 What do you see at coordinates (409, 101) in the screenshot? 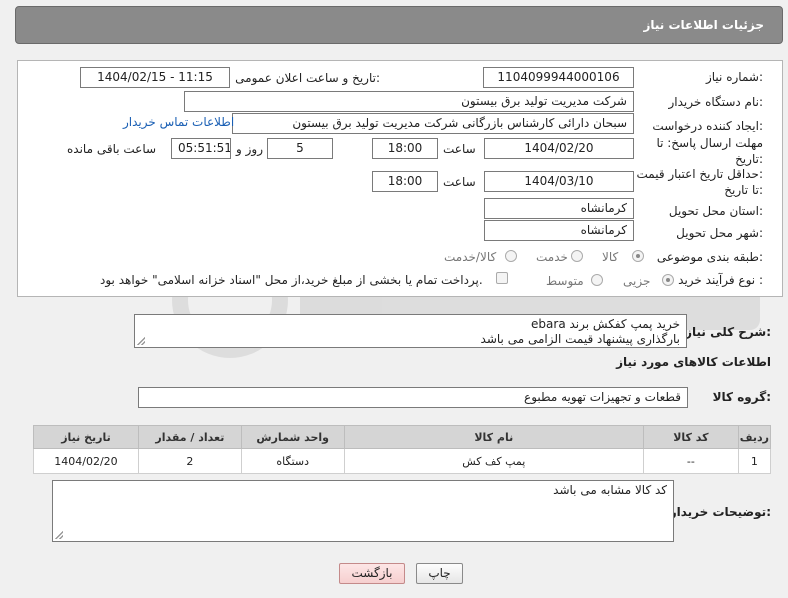
I see `buyer-org-field: شرکت مدیریت تولید برق بیستون` at bounding box center [409, 101].